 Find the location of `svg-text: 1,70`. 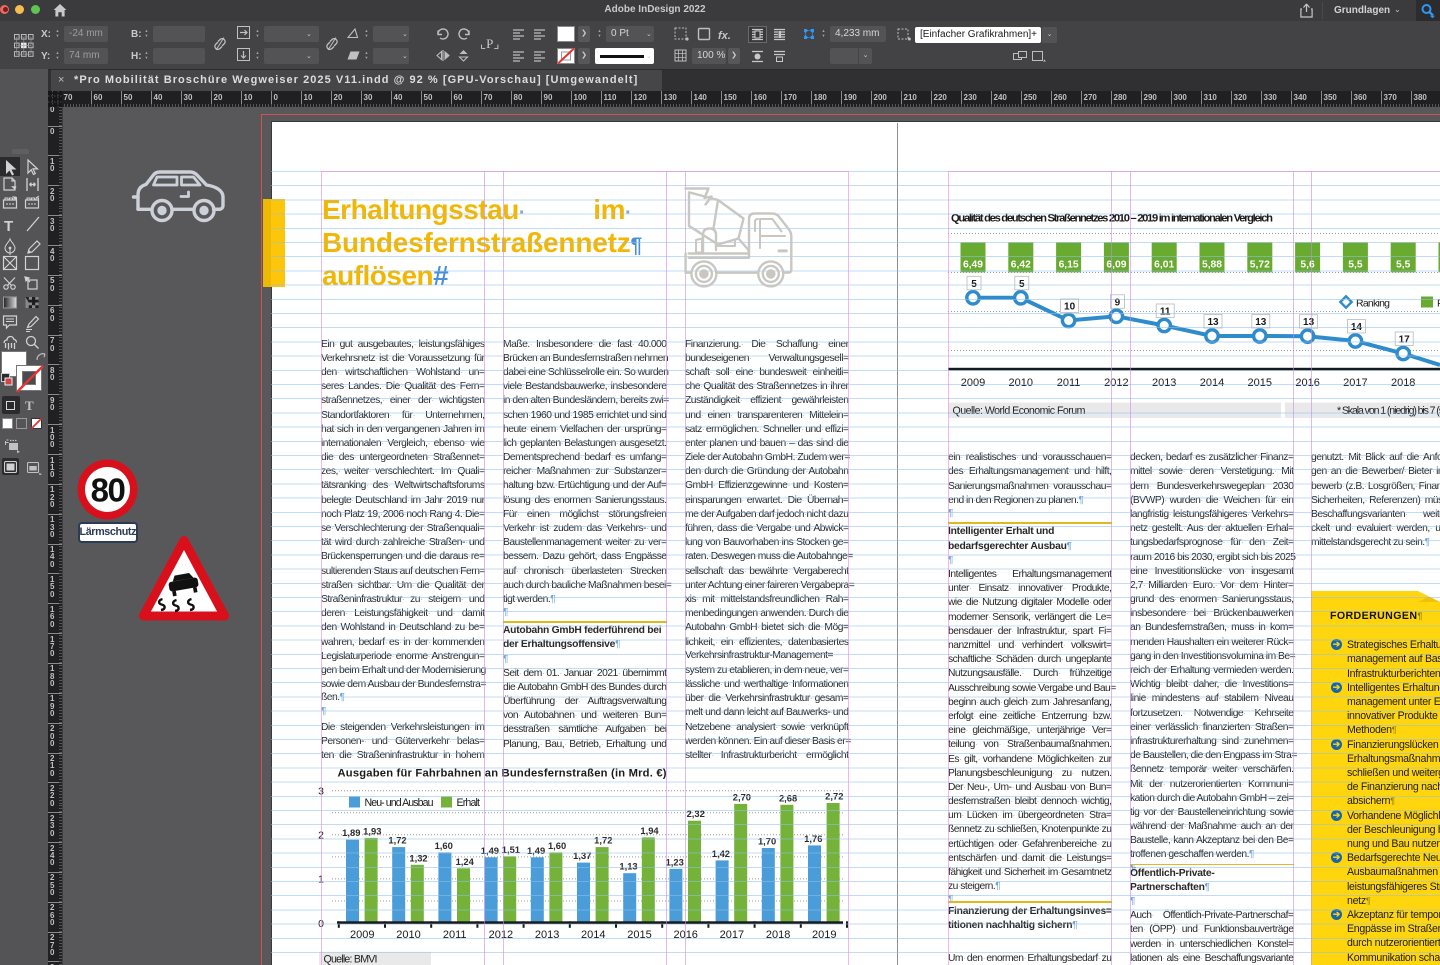

svg-text: 1,70 is located at coordinates (767, 841).